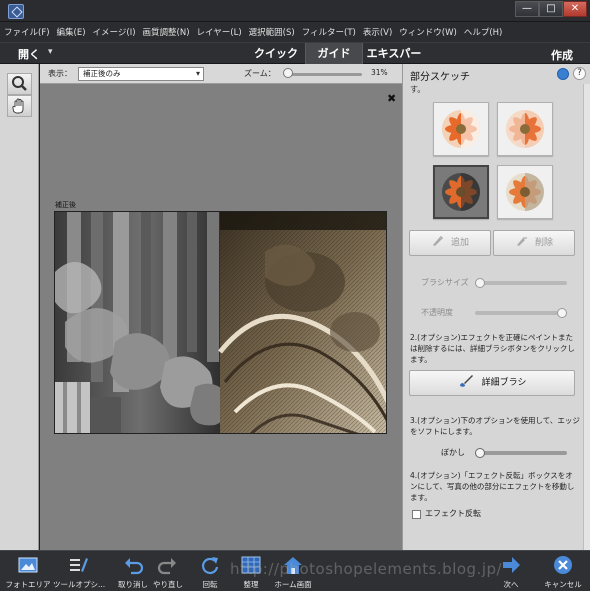 The image size is (590, 591). I want to click on zoom-slider, so click(323, 74).